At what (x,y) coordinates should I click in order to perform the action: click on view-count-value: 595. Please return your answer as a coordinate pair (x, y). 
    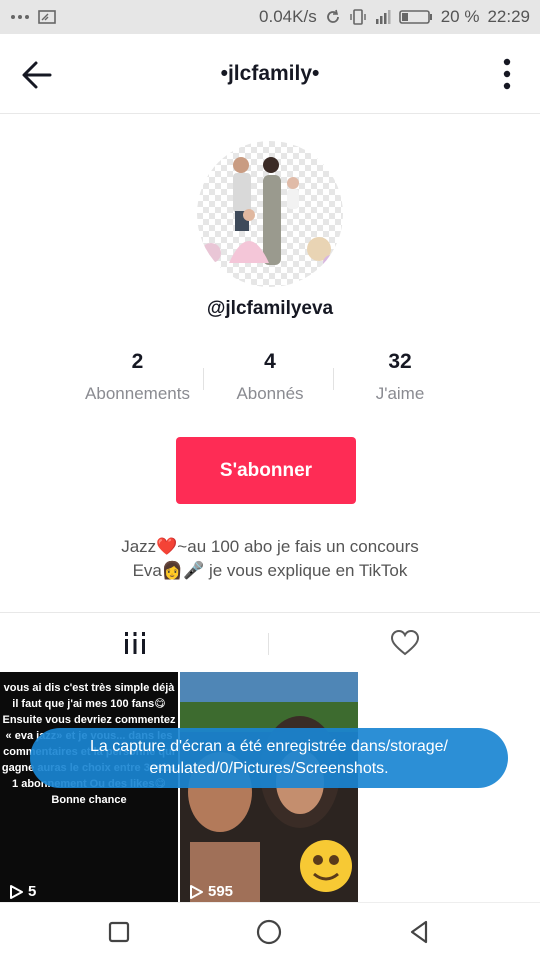
    Looking at the image, I should click on (221, 891).